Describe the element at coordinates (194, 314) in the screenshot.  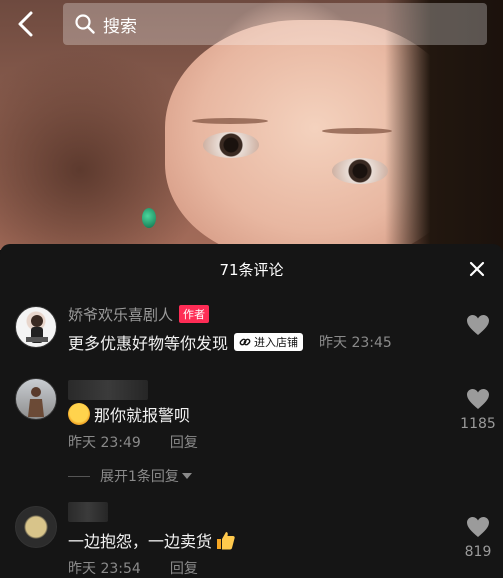
I see `author-badge: 作者` at that location.